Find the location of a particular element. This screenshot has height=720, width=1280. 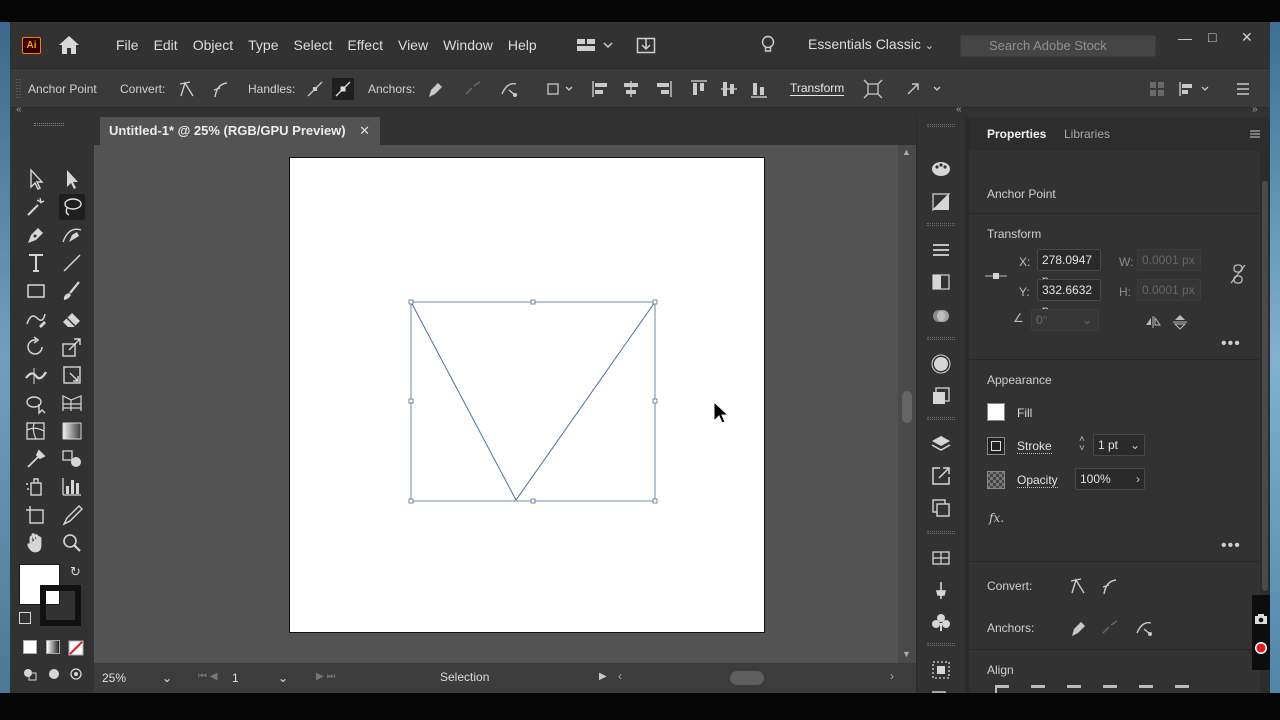

vertical-scrollbar: ▲ ▼ is located at coordinates (907, 404).